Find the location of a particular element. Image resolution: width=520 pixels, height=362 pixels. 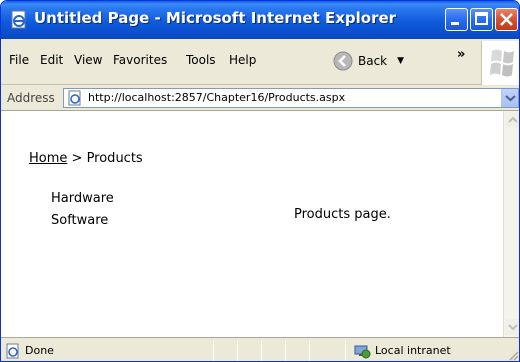

nav-item-software: Software is located at coordinates (82, 224).